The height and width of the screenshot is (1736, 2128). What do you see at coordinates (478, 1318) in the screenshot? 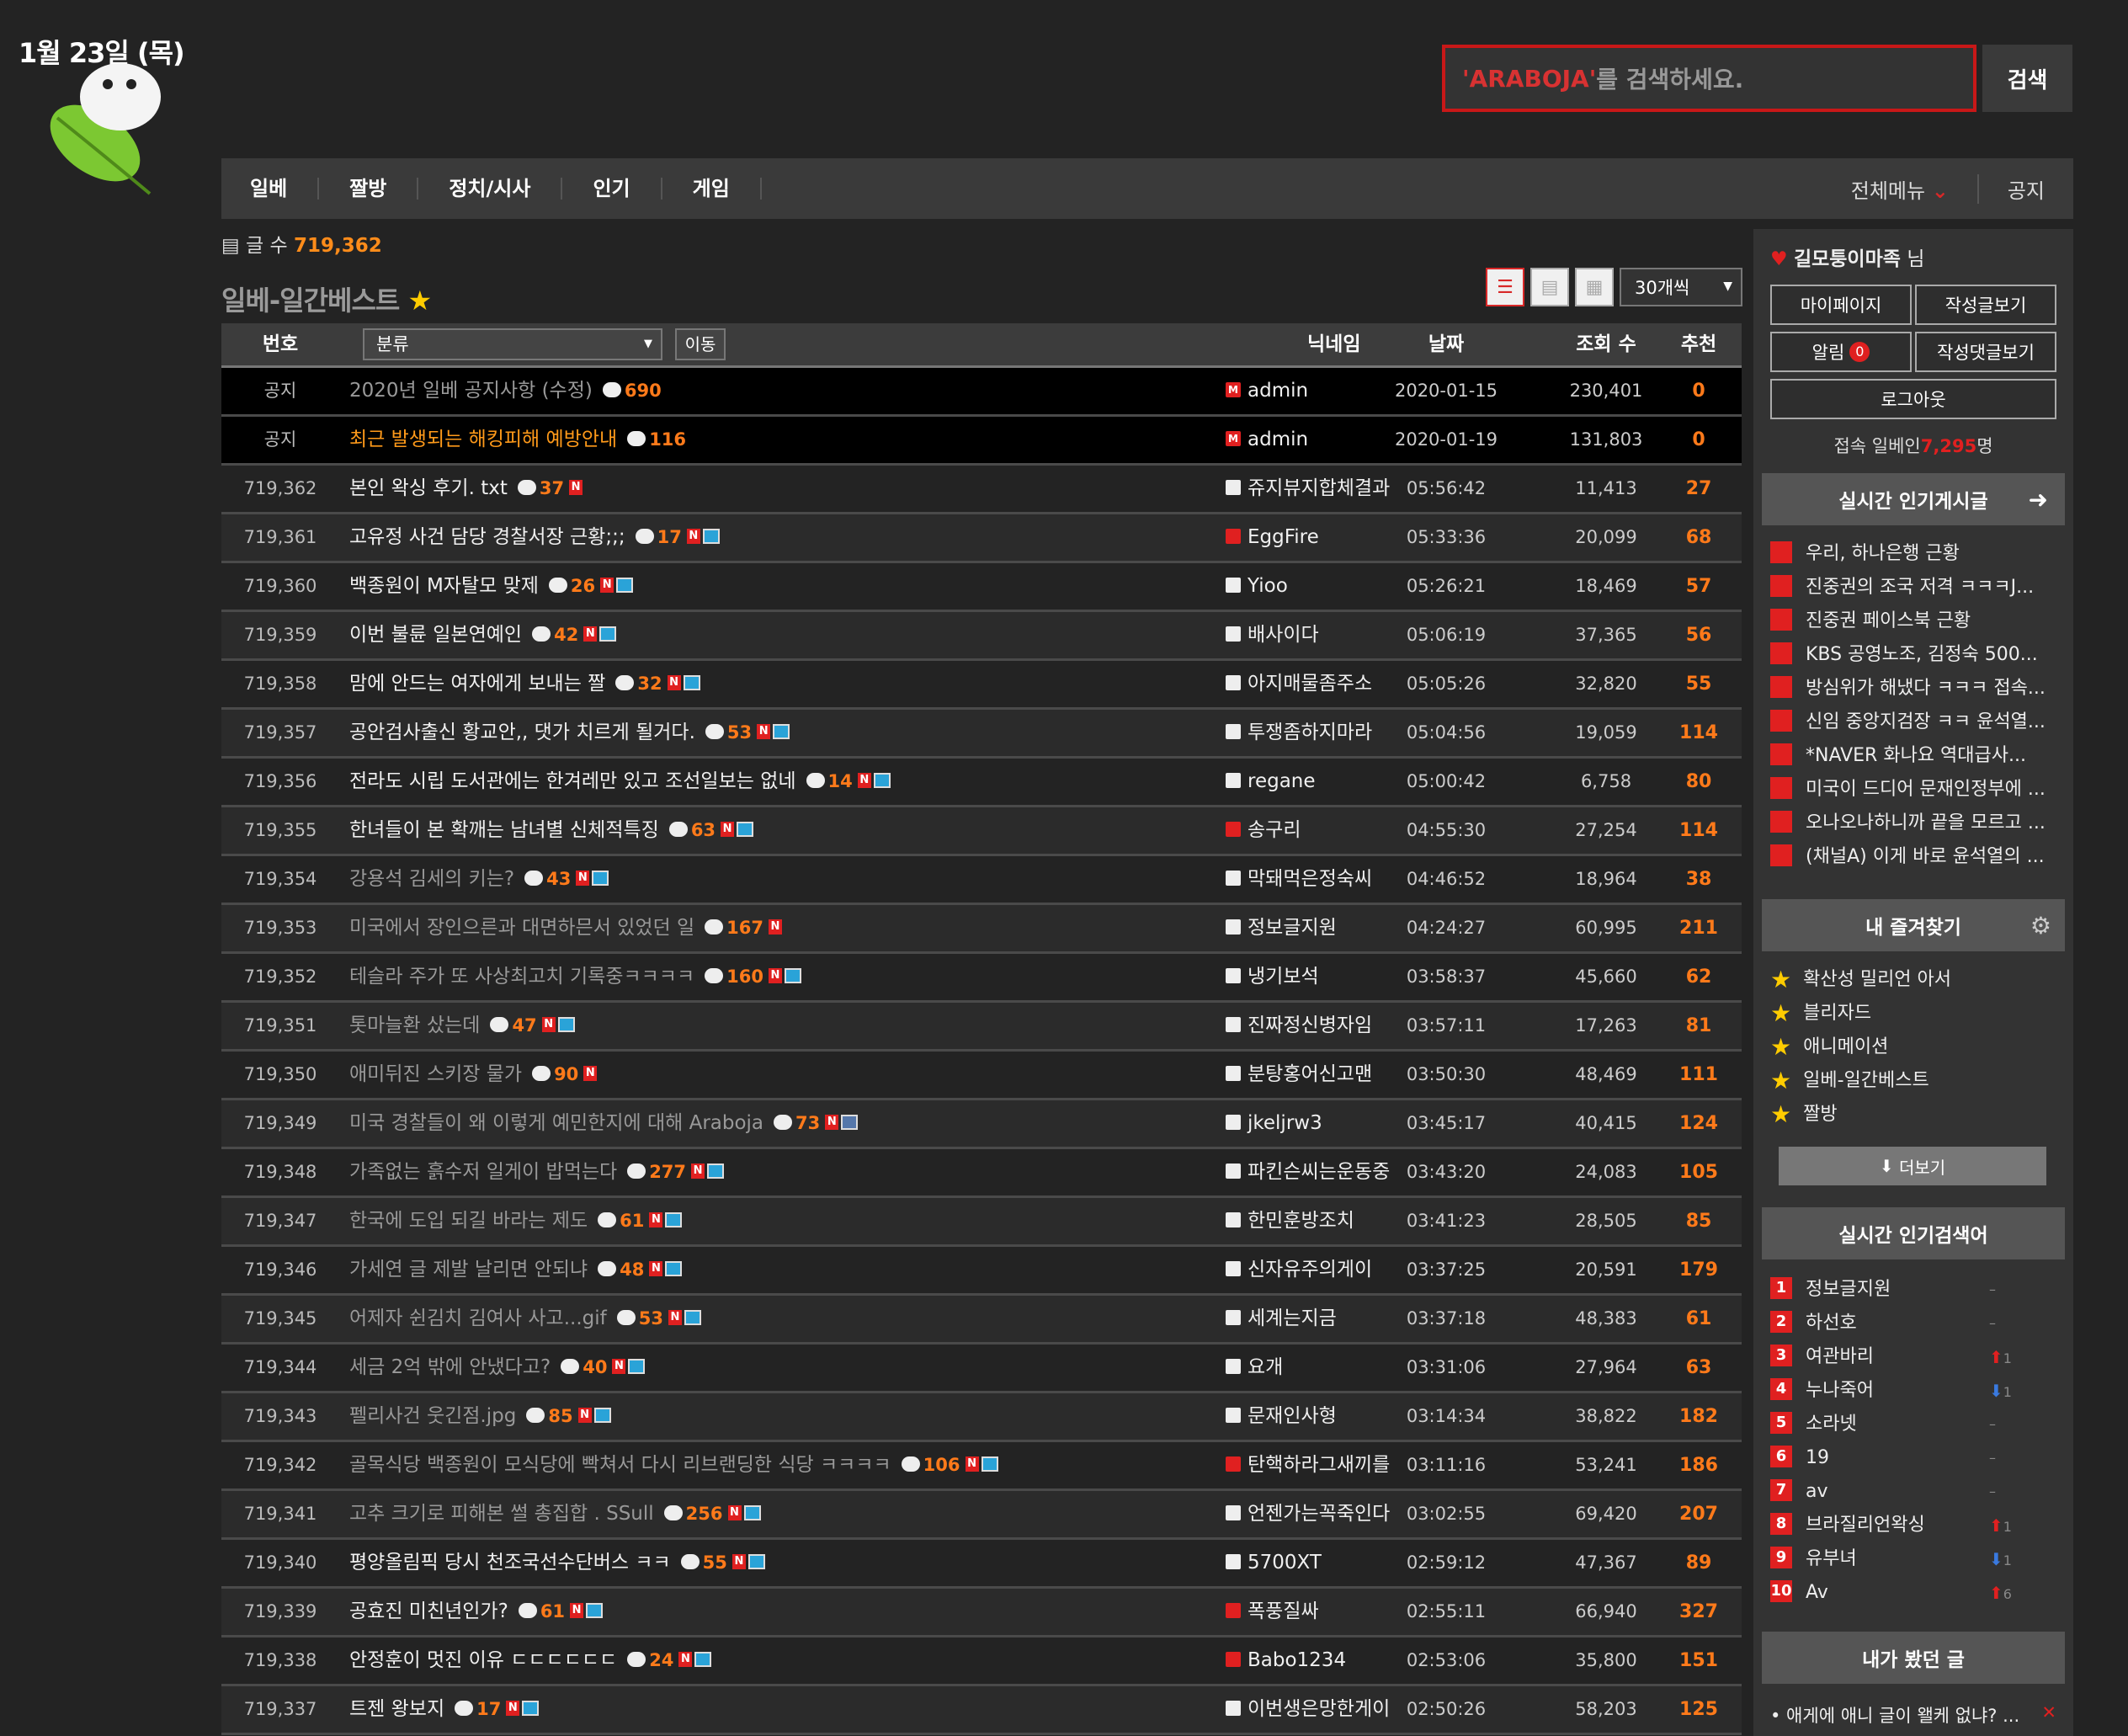
I see `post-title-link: 어제자 쉰김치 김여사 사고...gif` at bounding box center [478, 1318].